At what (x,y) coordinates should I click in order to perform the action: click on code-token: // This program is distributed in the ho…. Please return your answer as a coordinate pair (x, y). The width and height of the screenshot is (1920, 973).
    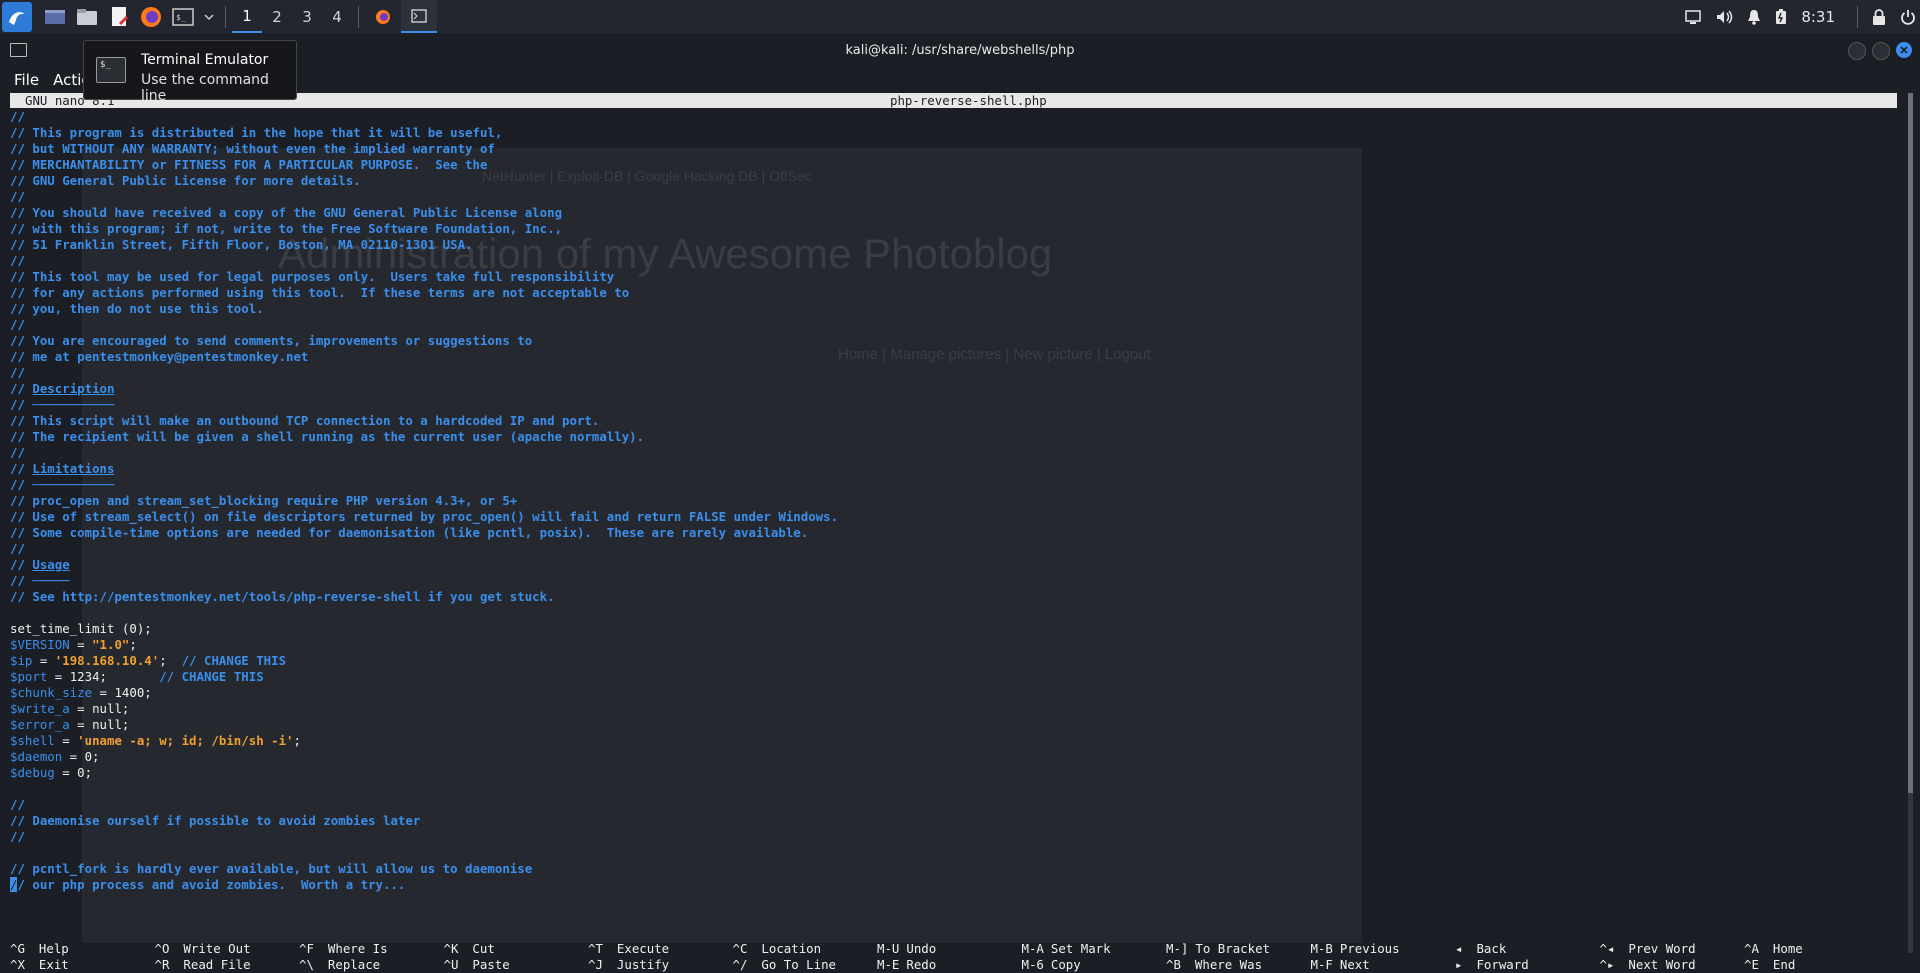
    Looking at the image, I should click on (256, 132).